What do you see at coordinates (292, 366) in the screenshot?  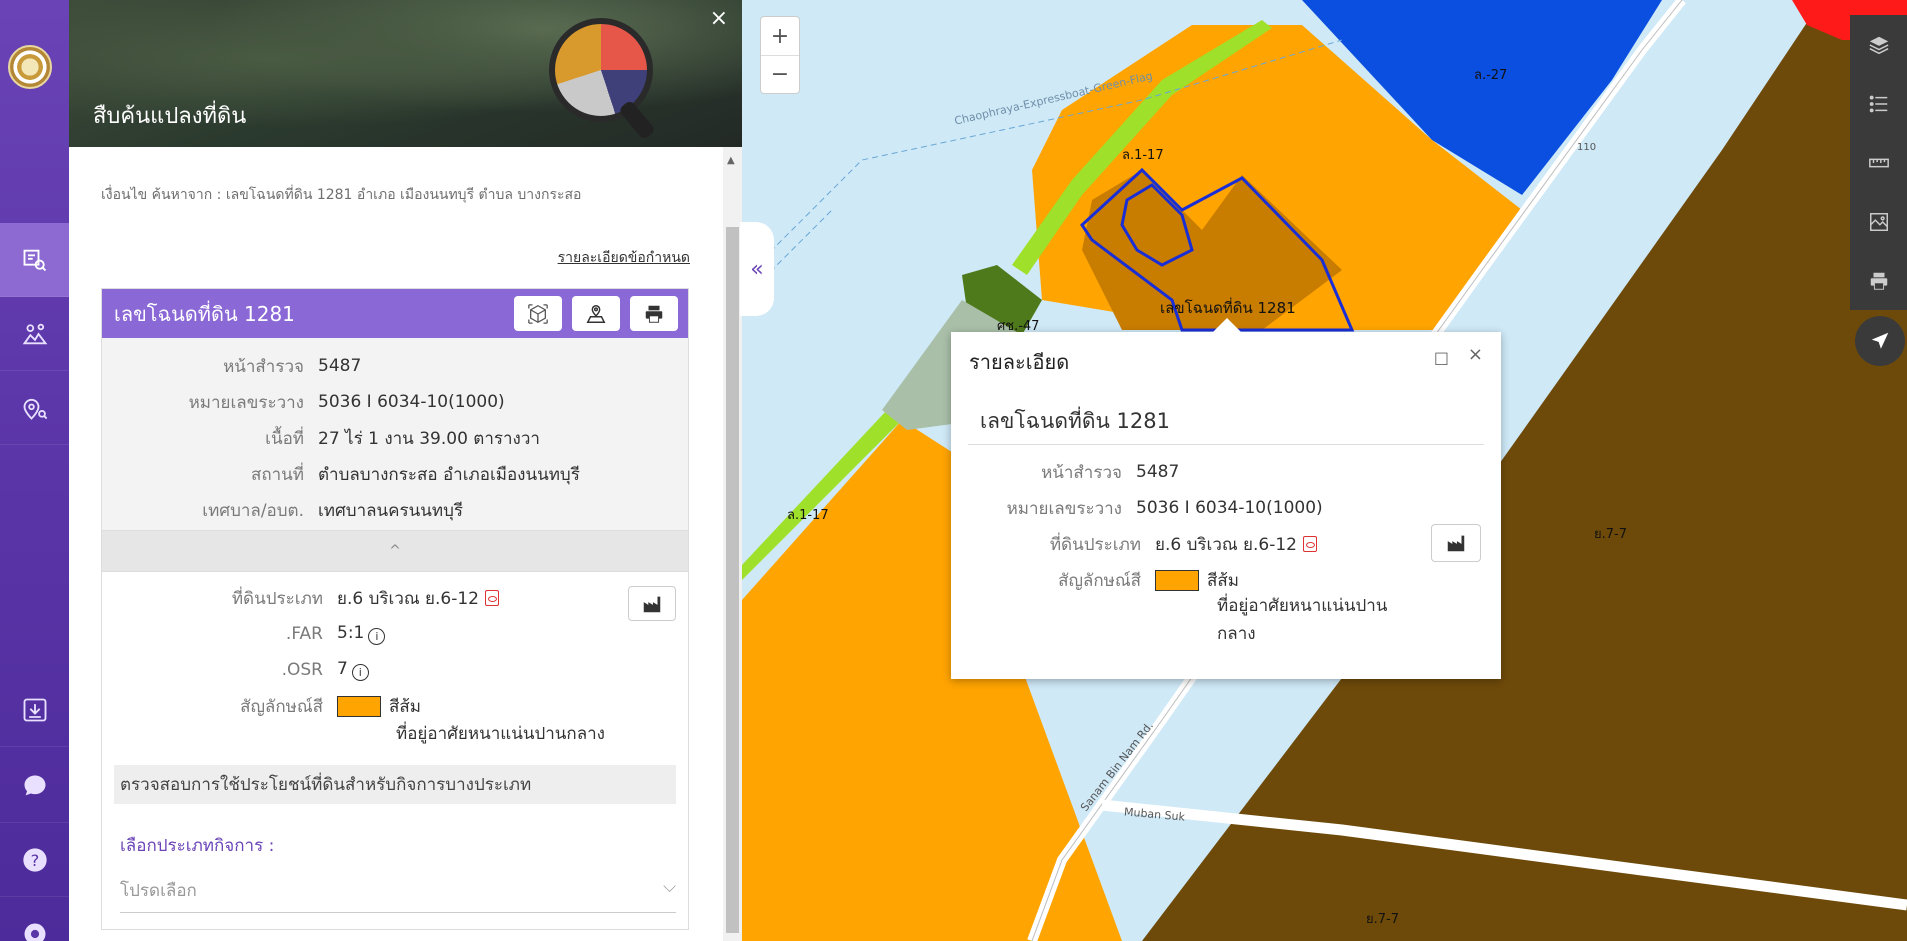 I see `info-row: หน้าสำรวจ 5487` at bounding box center [292, 366].